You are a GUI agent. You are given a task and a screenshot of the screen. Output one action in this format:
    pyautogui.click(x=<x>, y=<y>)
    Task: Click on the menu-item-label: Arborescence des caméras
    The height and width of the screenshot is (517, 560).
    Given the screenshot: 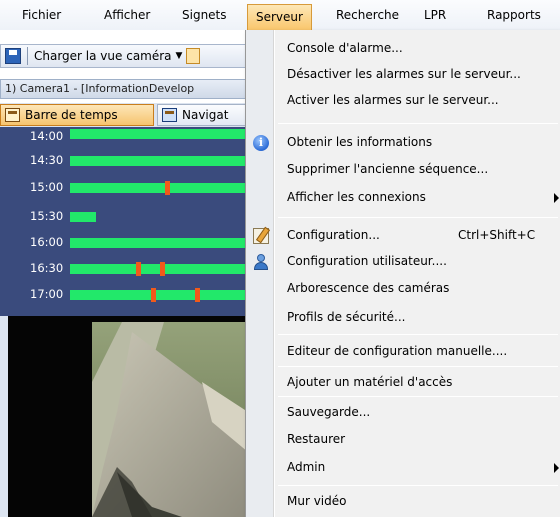 What is the action you would take?
    pyautogui.click(x=368, y=288)
    